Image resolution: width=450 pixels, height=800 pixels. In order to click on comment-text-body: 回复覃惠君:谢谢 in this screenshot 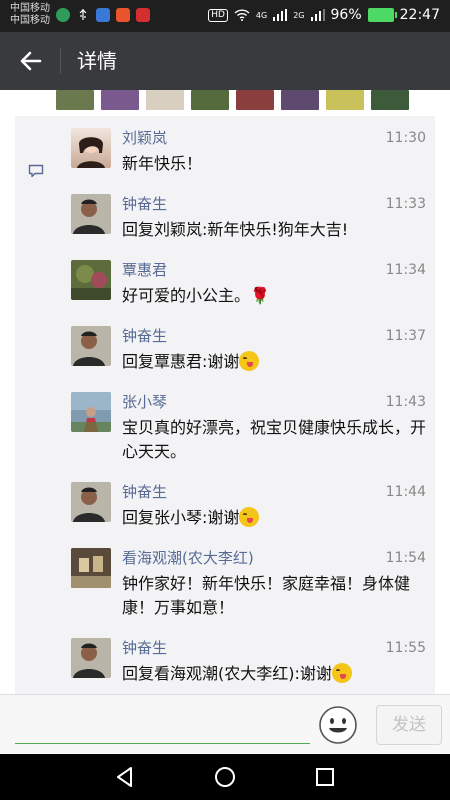, I will do `click(181, 361)`.